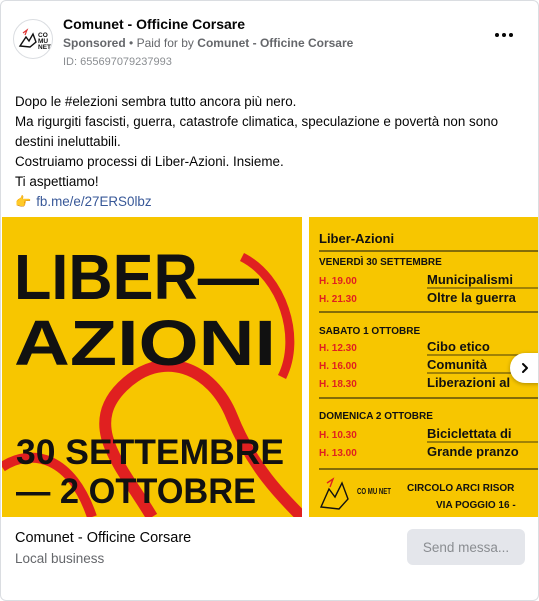  What do you see at coordinates (94, 43) in the screenshot?
I see `sponsored-label: Sponsored` at bounding box center [94, 43].